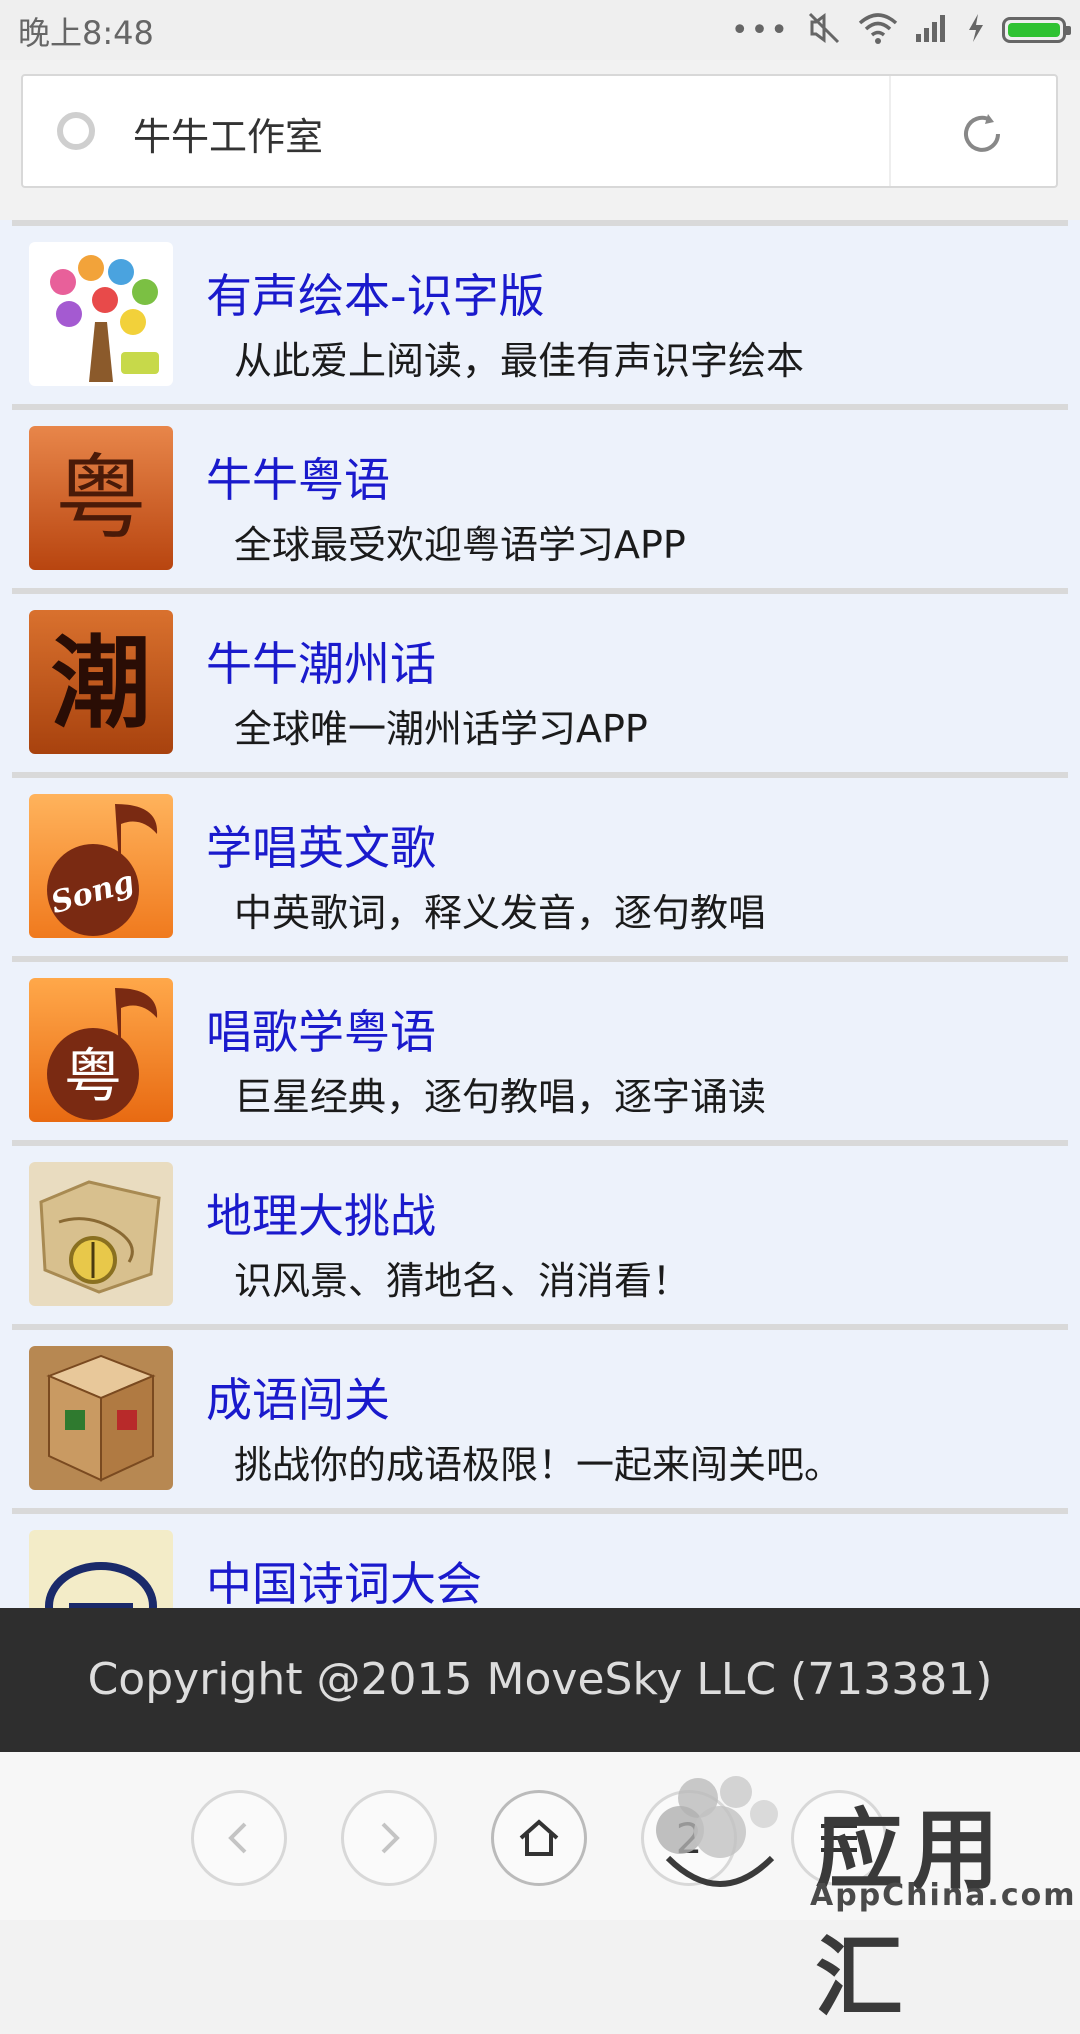 This screenshot has height=2034, width=1080. I want to click on app-subtitle: 挑战你的成语极限！一起来闯关吧。, so click(538, 1465).